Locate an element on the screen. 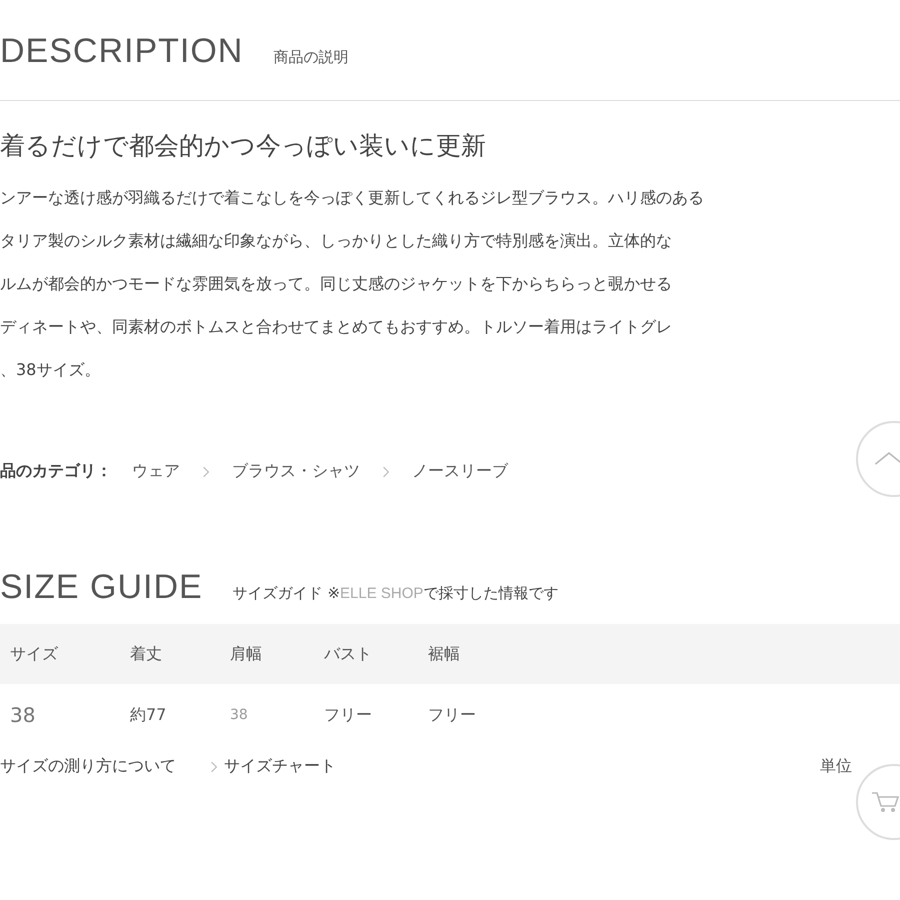  section-heading: SIZE GUIDE is located at coordinates (101, 587).